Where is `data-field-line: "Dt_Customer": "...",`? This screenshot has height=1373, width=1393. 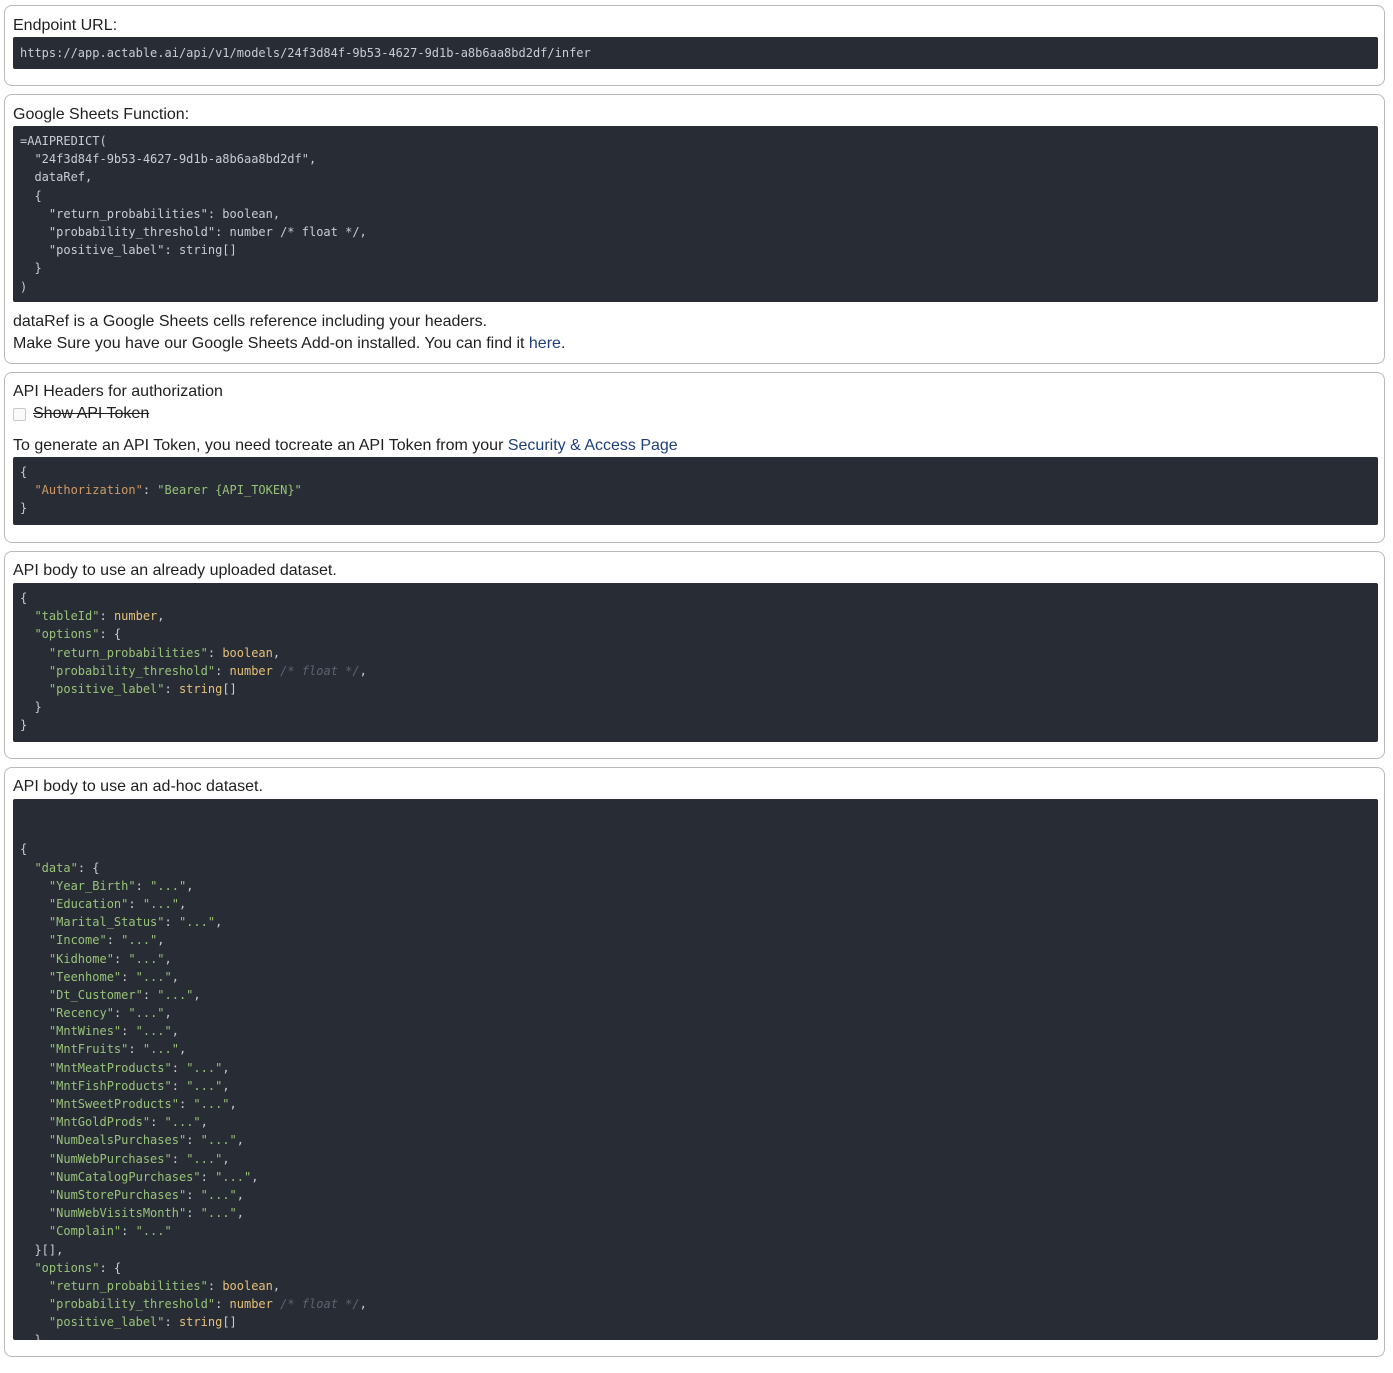 data-field-line: "Dt_Customer": "...", is located at coordinates (124, 994).